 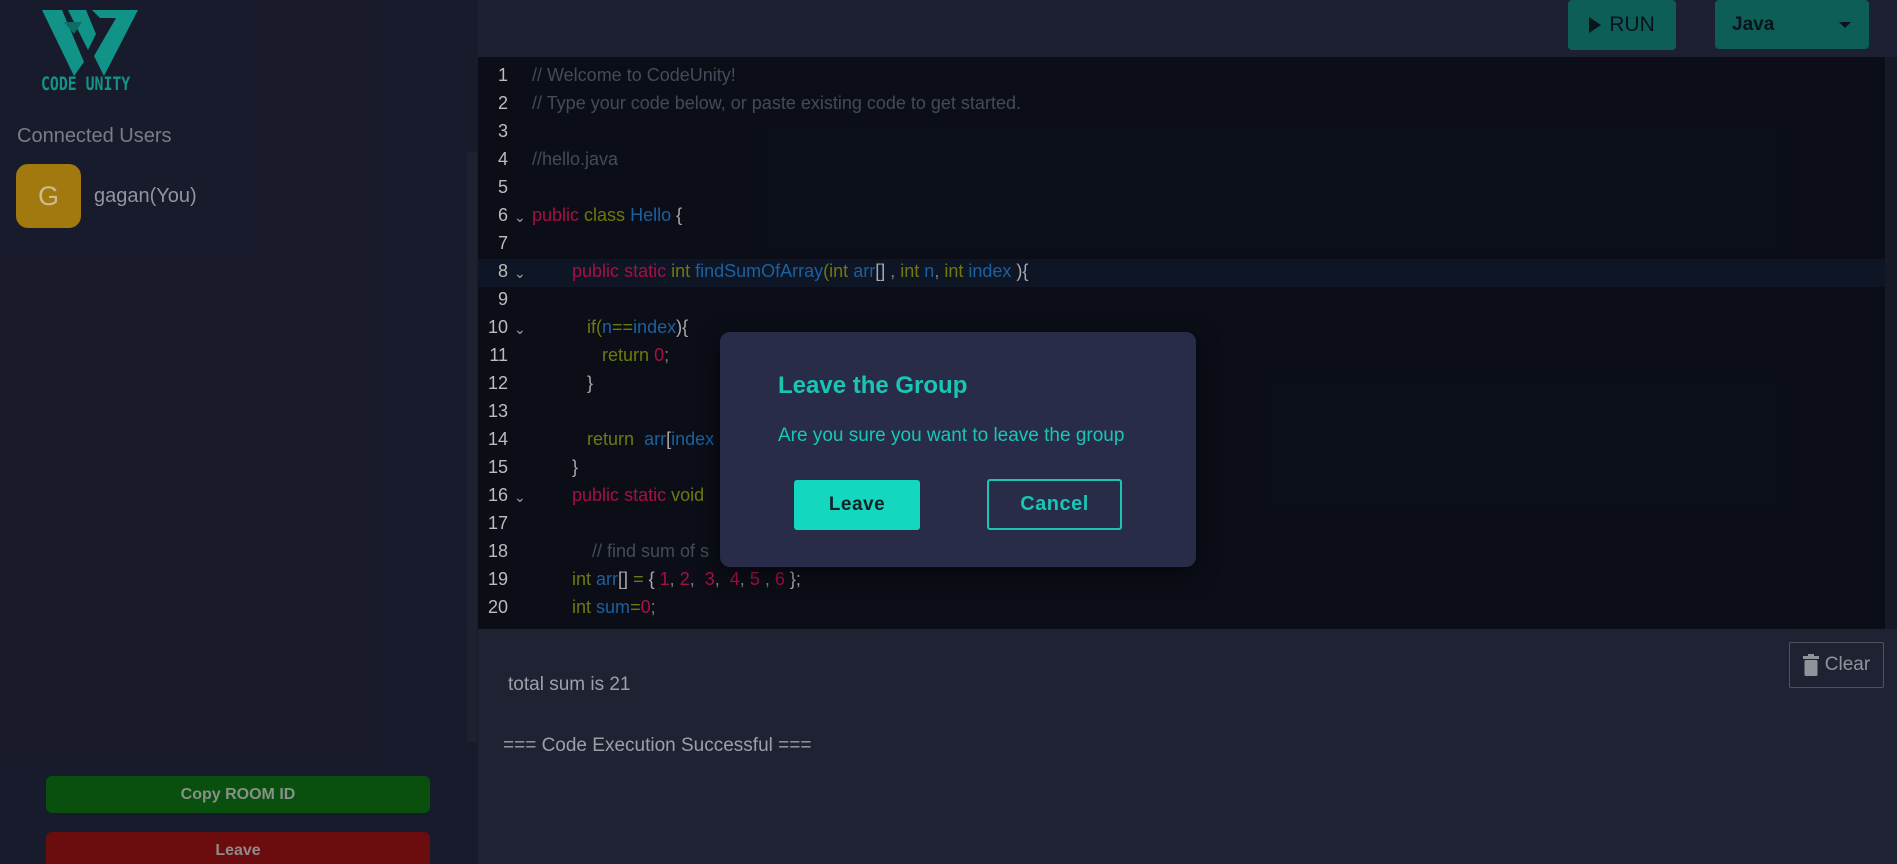 I want to click on dialog-message: Are you sure you want to leave the group, so click(x=951, y=435).